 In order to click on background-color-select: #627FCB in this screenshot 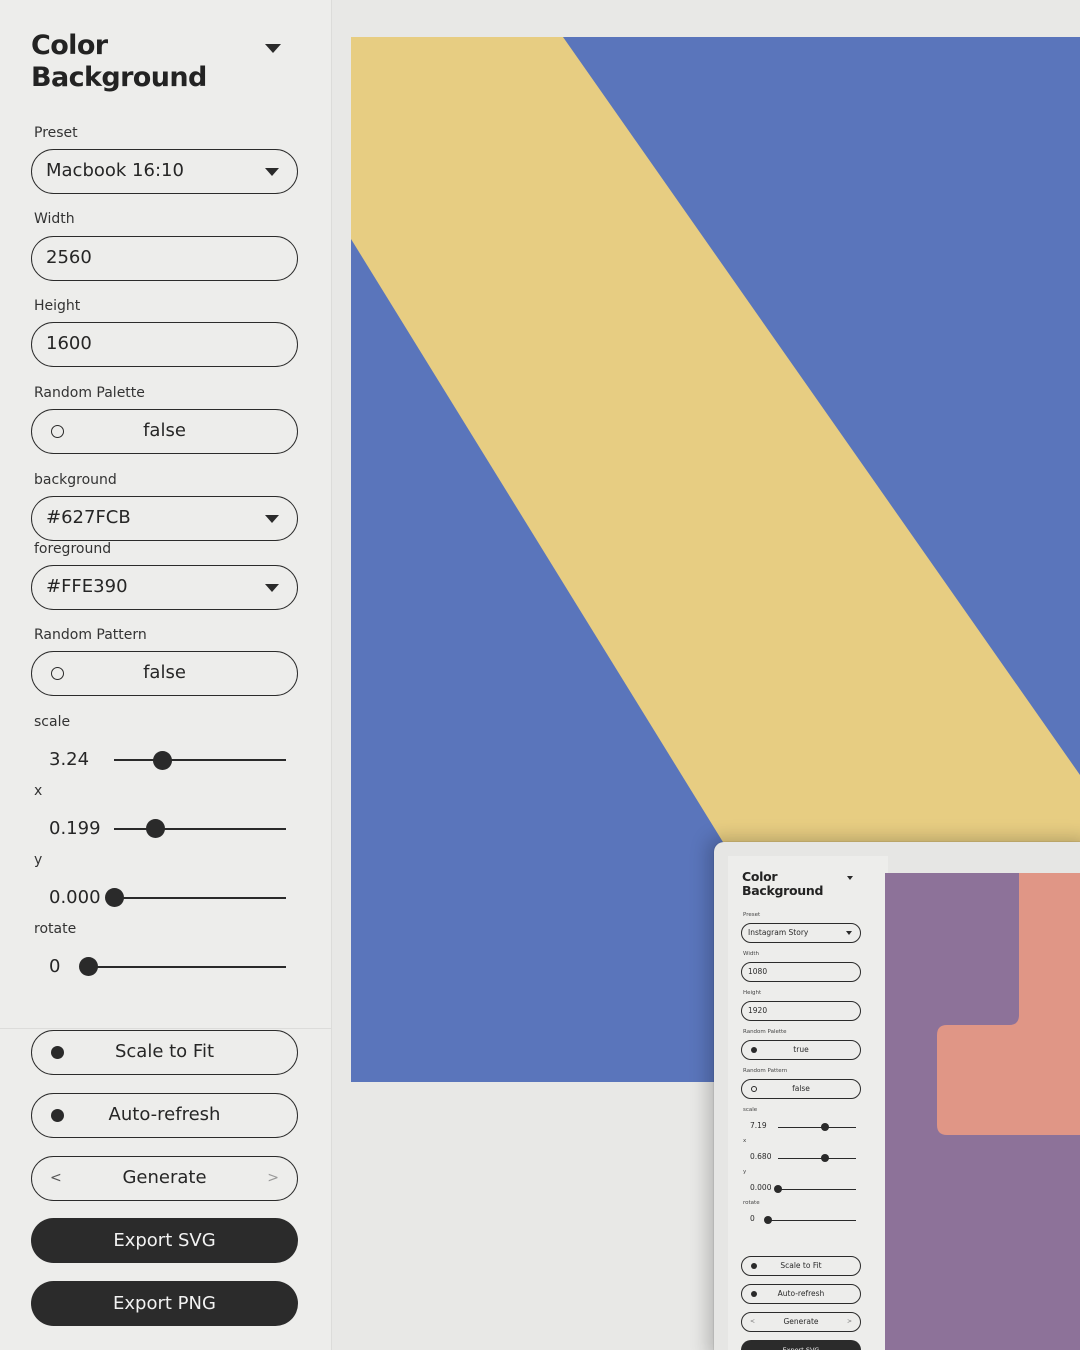, I will do `click(164, 518)`.